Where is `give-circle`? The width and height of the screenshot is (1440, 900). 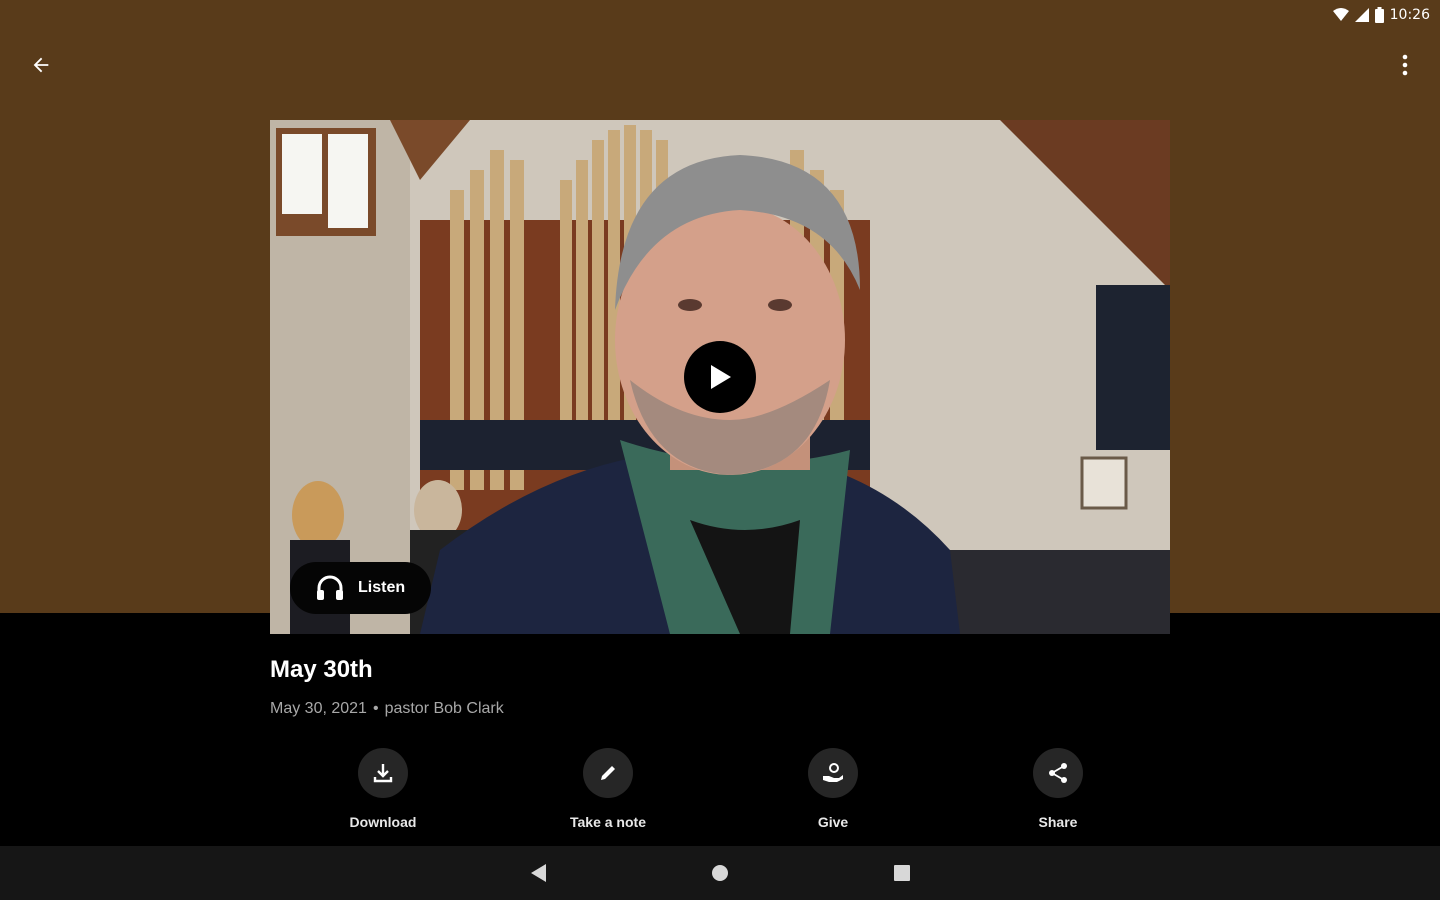 give-circle is located at coordinates (833, 773).